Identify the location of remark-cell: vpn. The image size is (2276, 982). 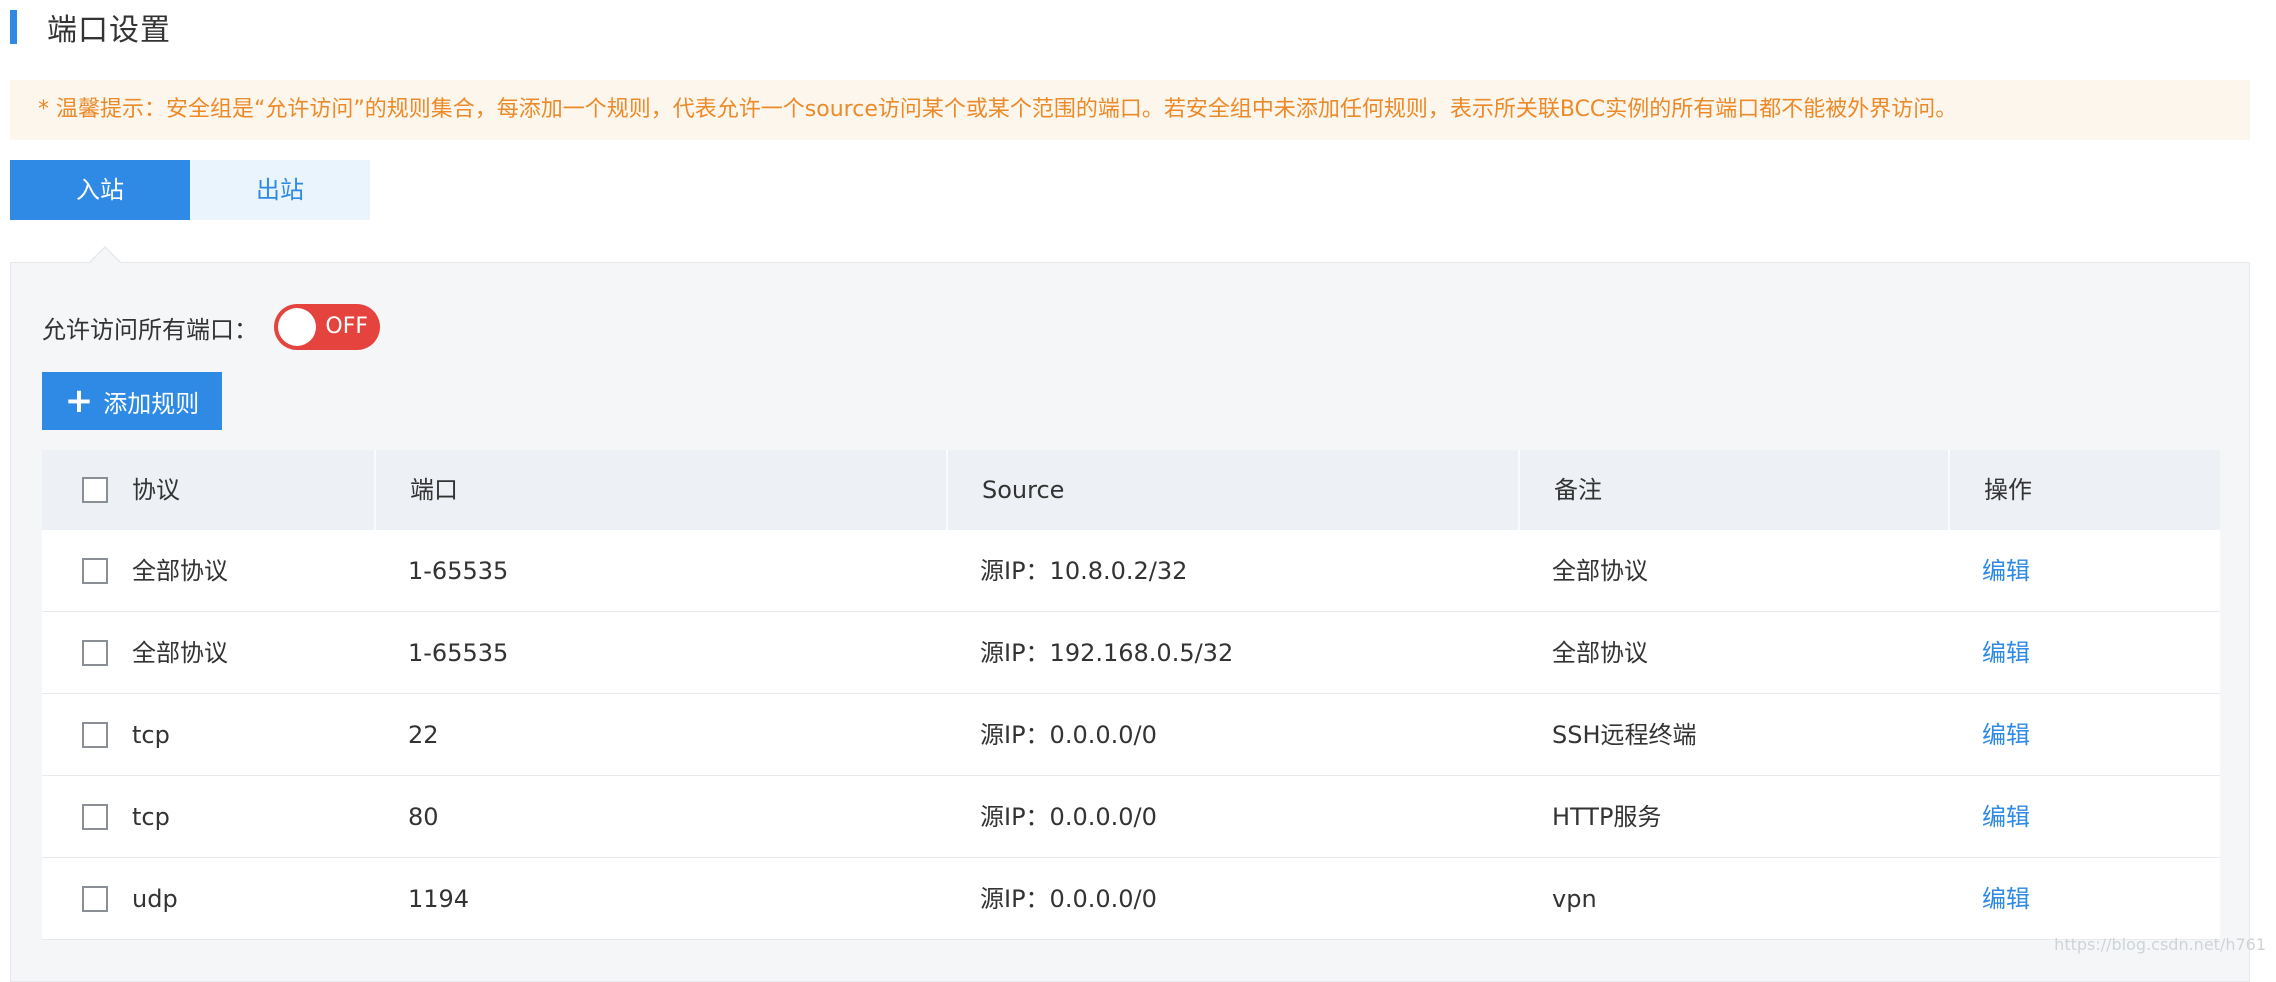
(1574, 899).